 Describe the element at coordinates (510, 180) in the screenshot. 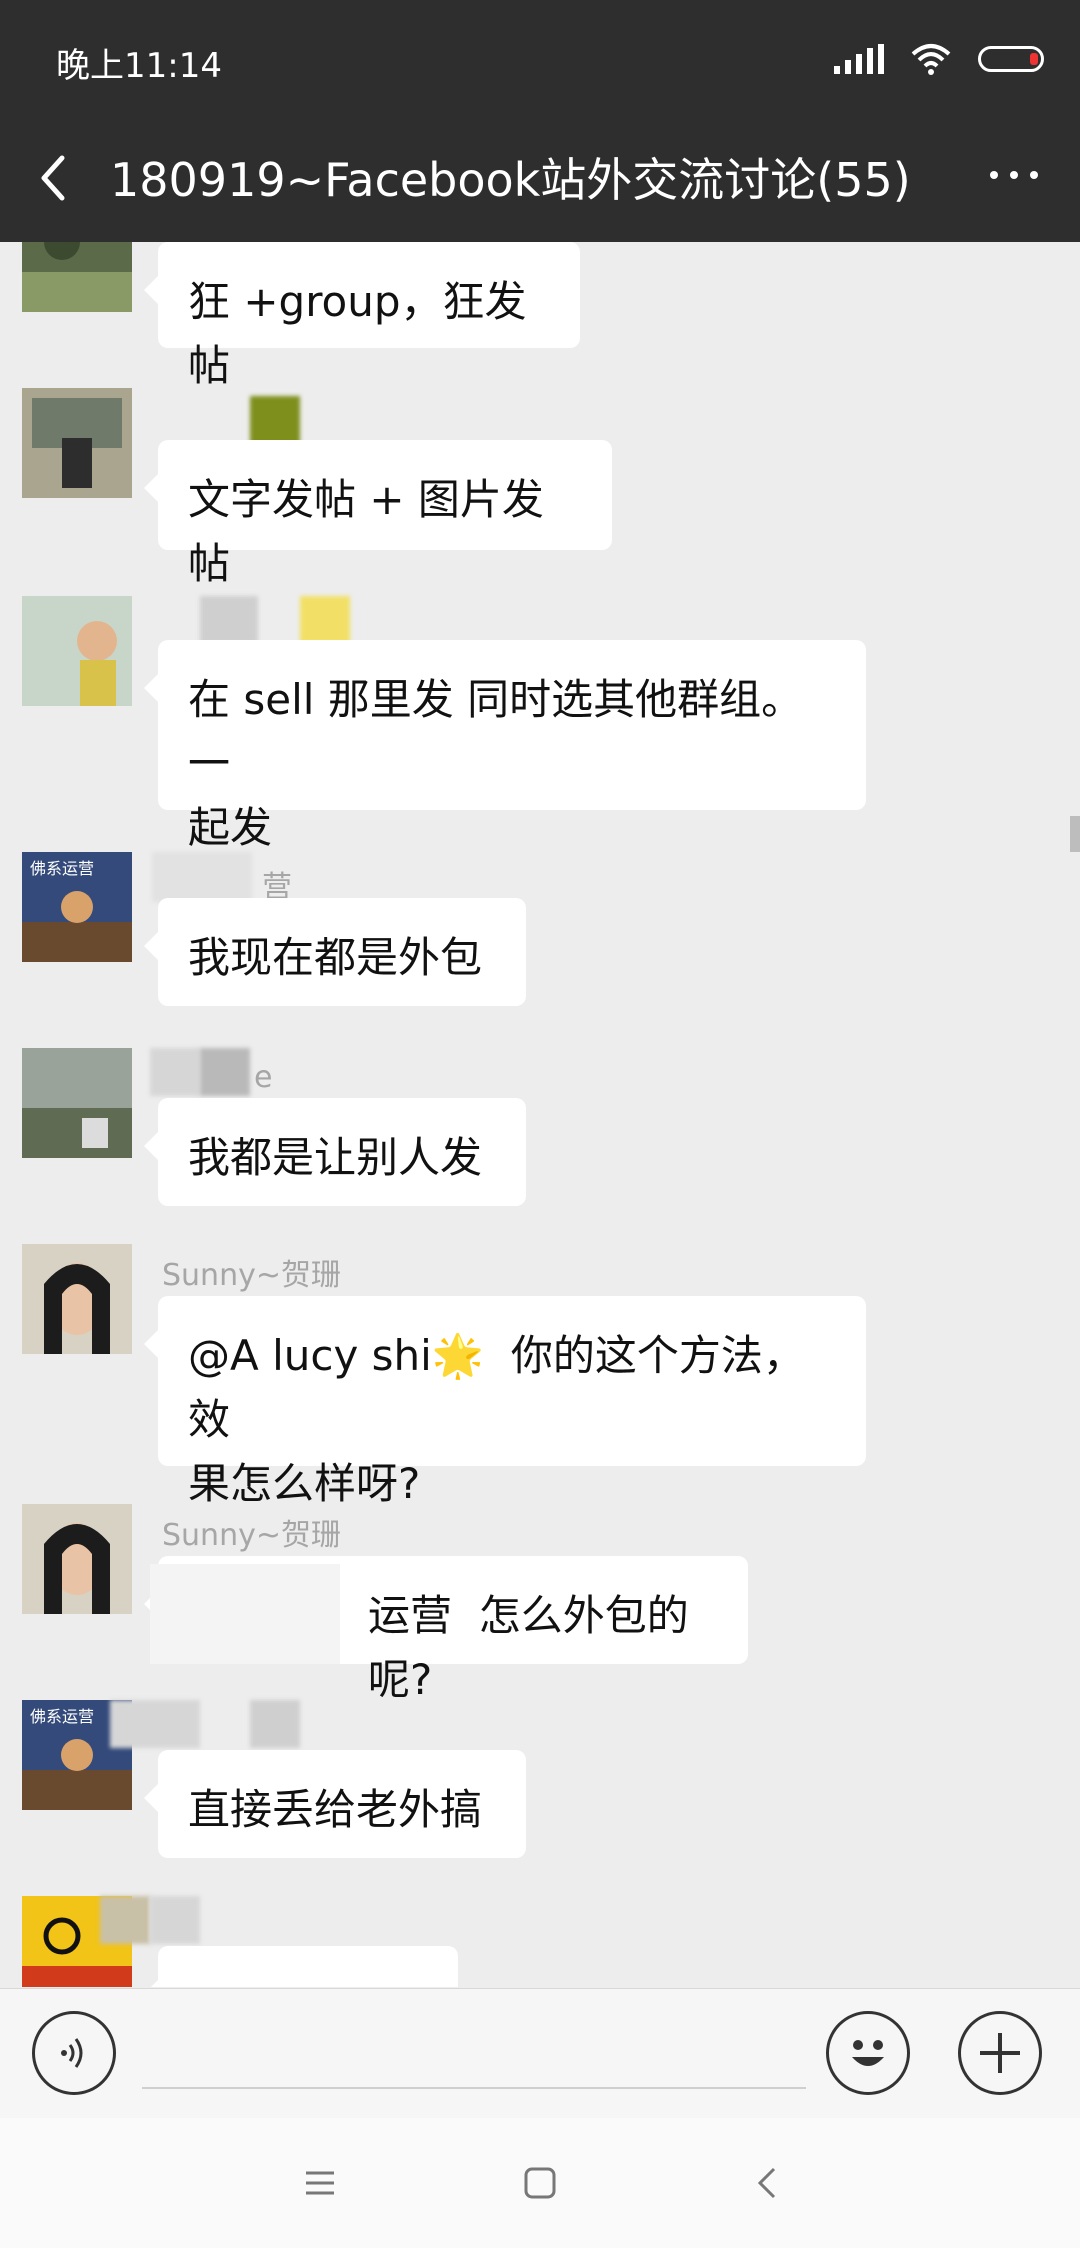

I see `chat-title: 180919~Facebook站外交流讨论(55)` at that location.